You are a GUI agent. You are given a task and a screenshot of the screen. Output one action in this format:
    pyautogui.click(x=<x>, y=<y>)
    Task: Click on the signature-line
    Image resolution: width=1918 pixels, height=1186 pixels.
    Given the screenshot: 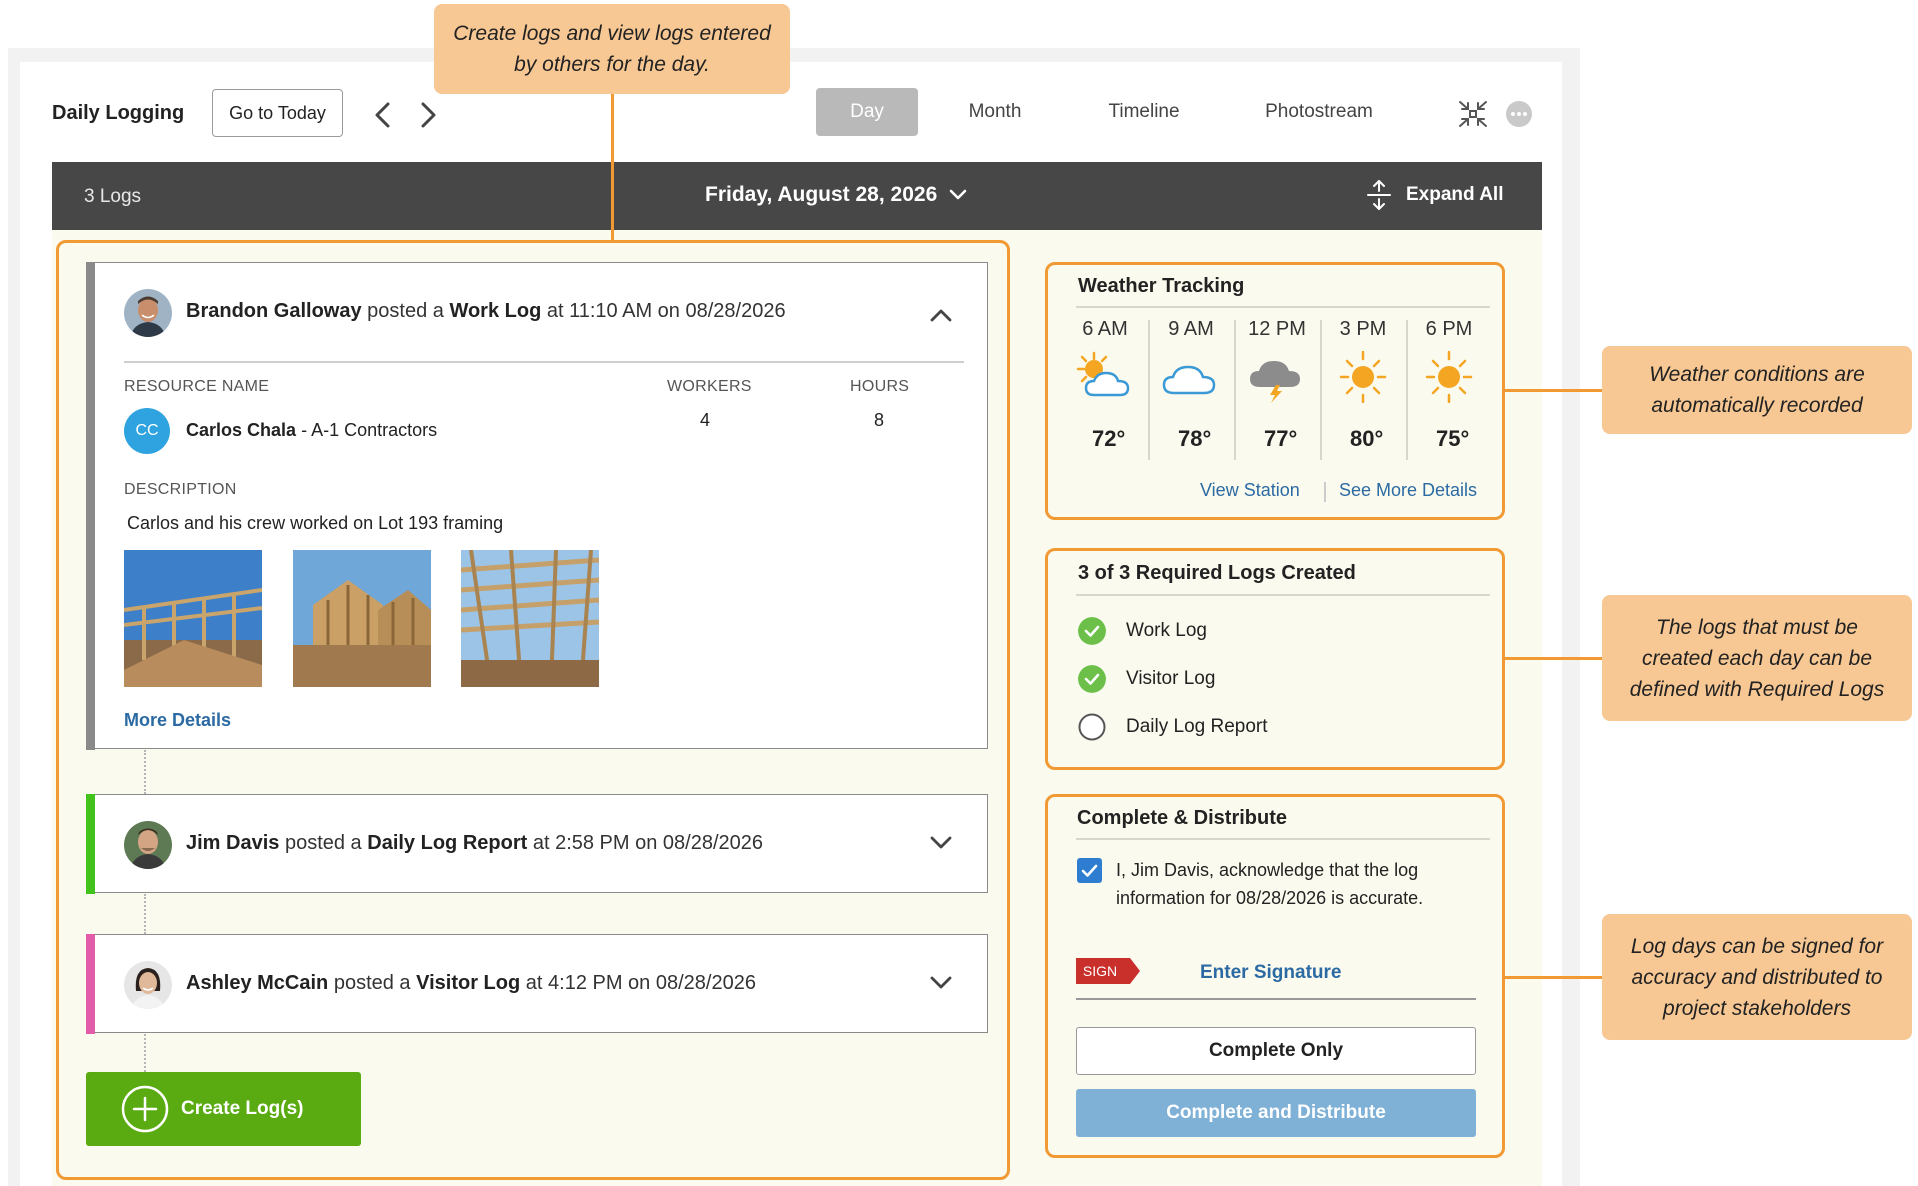 What is the action you would take?
    pyautogui.click(x=1276, y=999)
    